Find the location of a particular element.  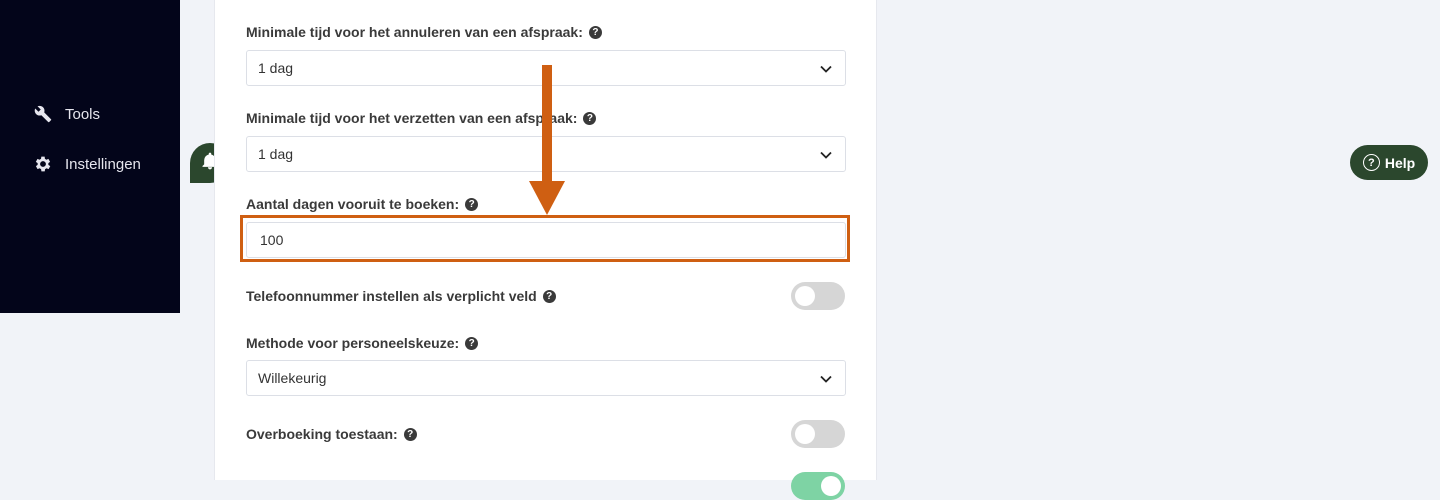

wrench-icon is located at coordinates (43, 114).